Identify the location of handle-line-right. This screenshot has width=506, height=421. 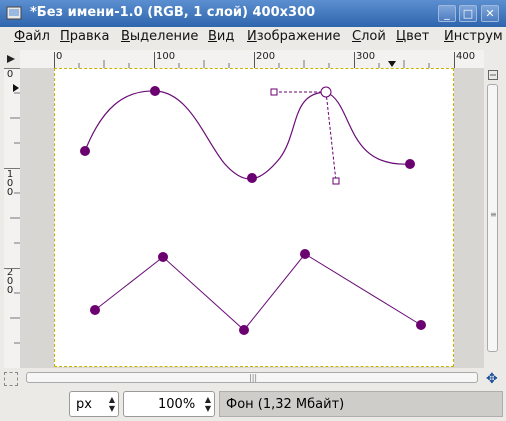
(331, 136).